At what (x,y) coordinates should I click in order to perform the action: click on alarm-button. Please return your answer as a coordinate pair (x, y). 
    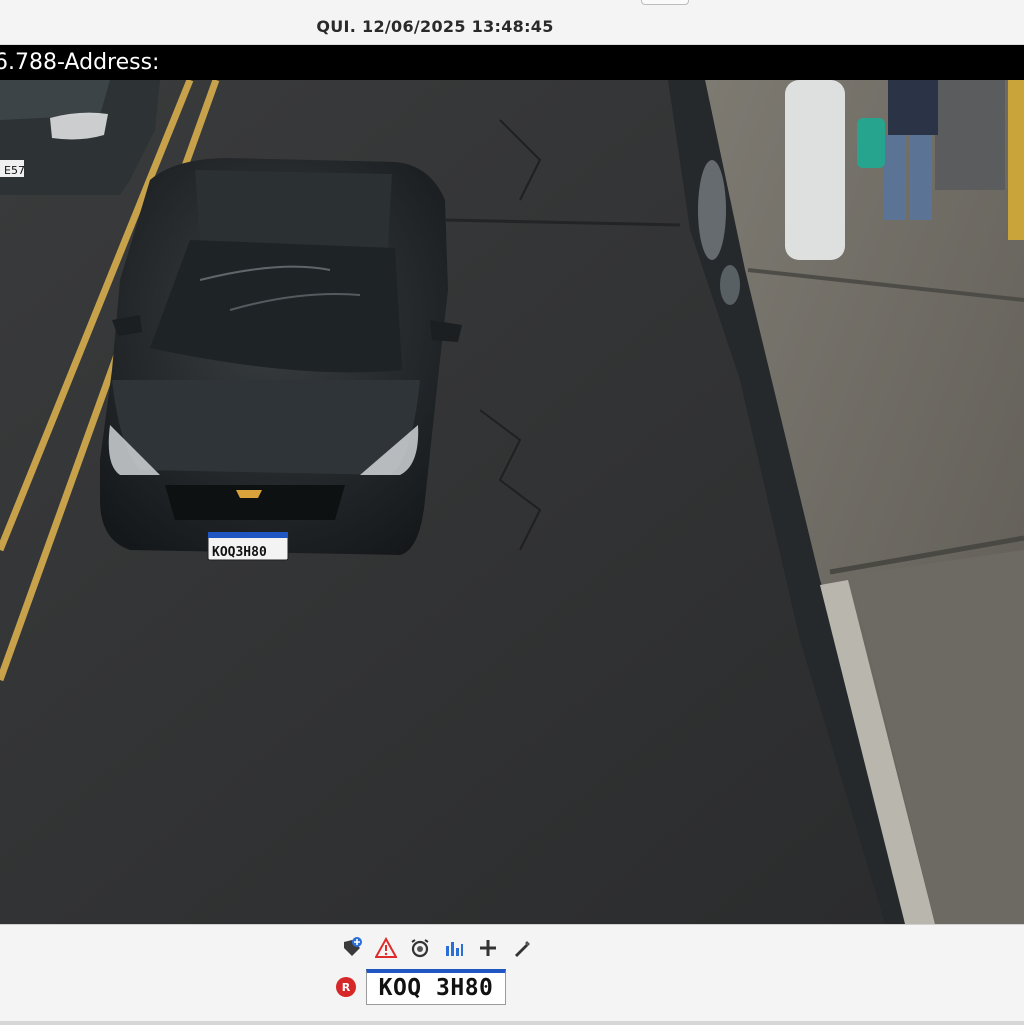
    Looking at the image, I should click on (420, 948).